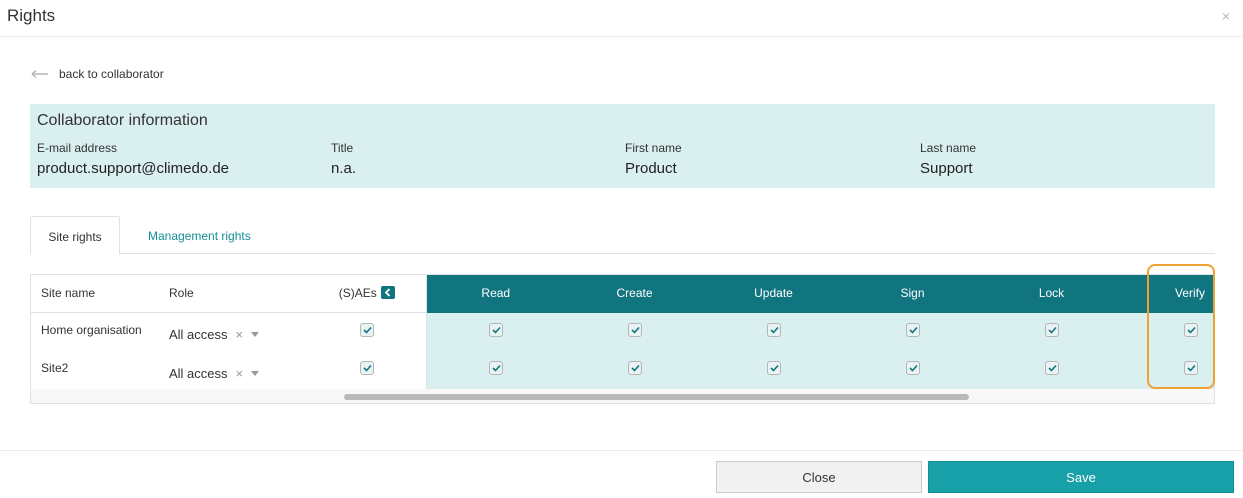 This screenshot has width=1243, height=498. I want to click on site-name-cell: Site2, so click(100, 370).